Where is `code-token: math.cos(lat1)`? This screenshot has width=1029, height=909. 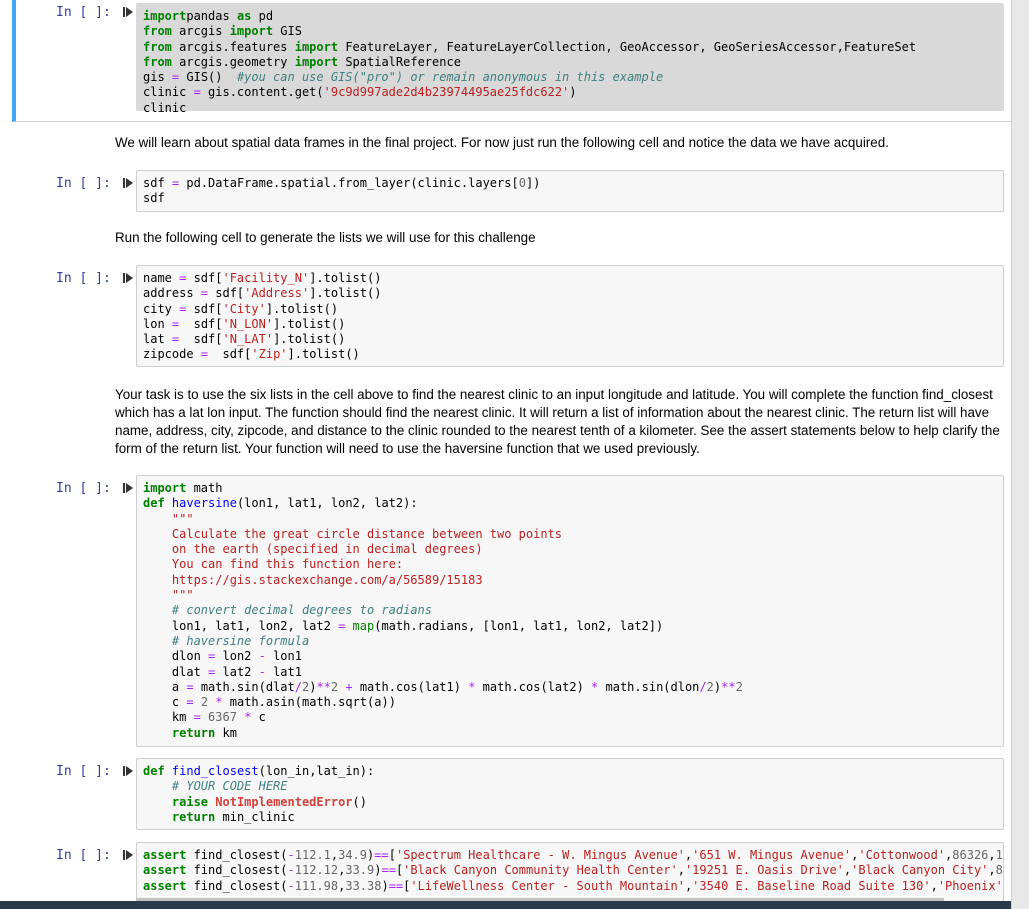
code-token: math.cos(lat1) is located at coordinates (410, 686).